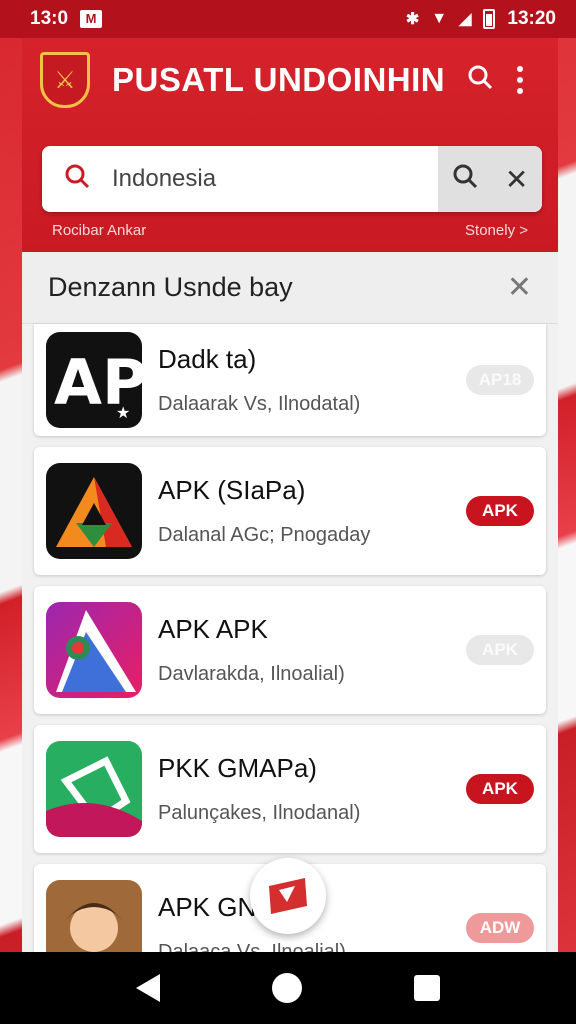 This screenshot has height=1024, width=576. Describe the element at coordinates (500, 380) in the screenshot. I see `apk-badge: AP18` at that location.